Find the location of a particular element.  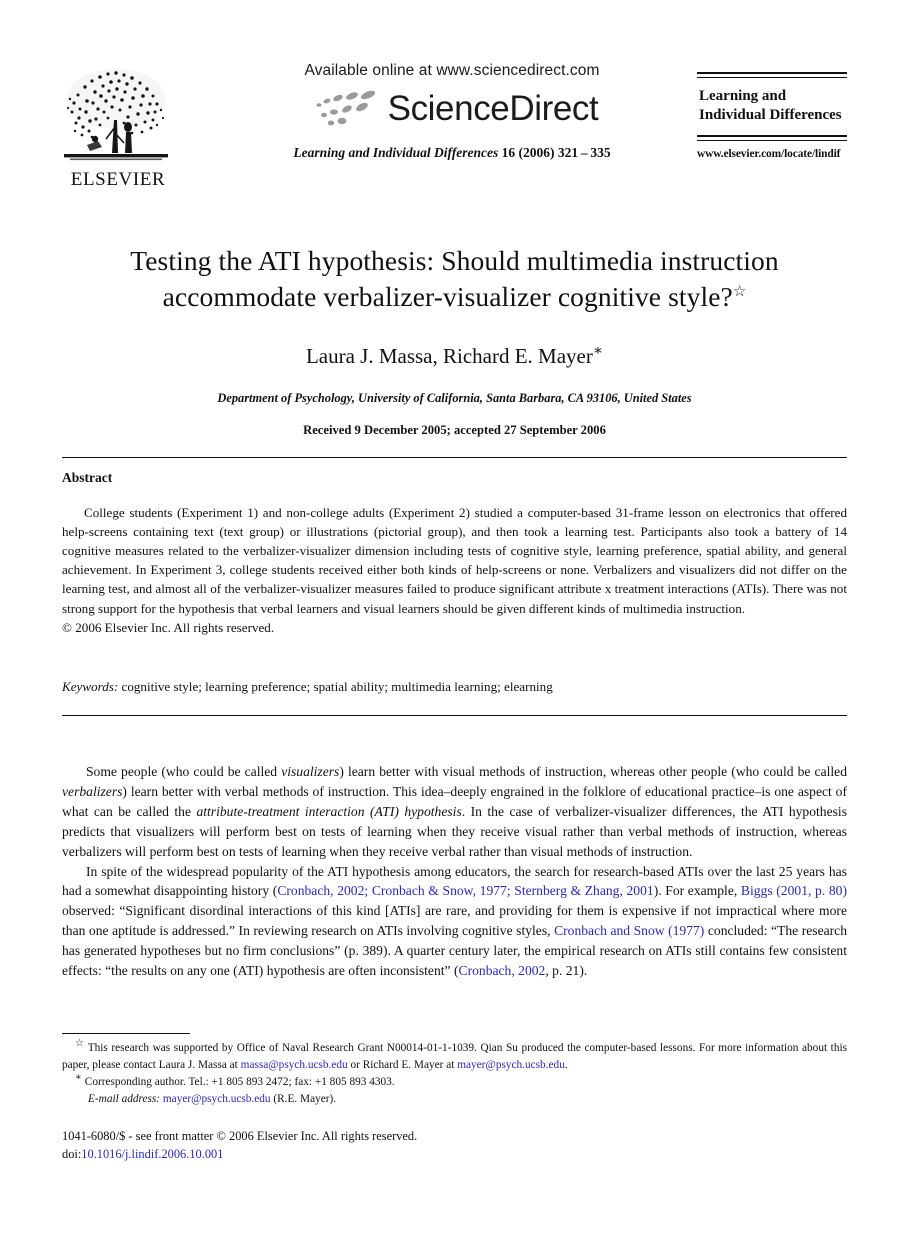

sciencedirect-logo: ScienceDirect is located at coordinates (452, 108).